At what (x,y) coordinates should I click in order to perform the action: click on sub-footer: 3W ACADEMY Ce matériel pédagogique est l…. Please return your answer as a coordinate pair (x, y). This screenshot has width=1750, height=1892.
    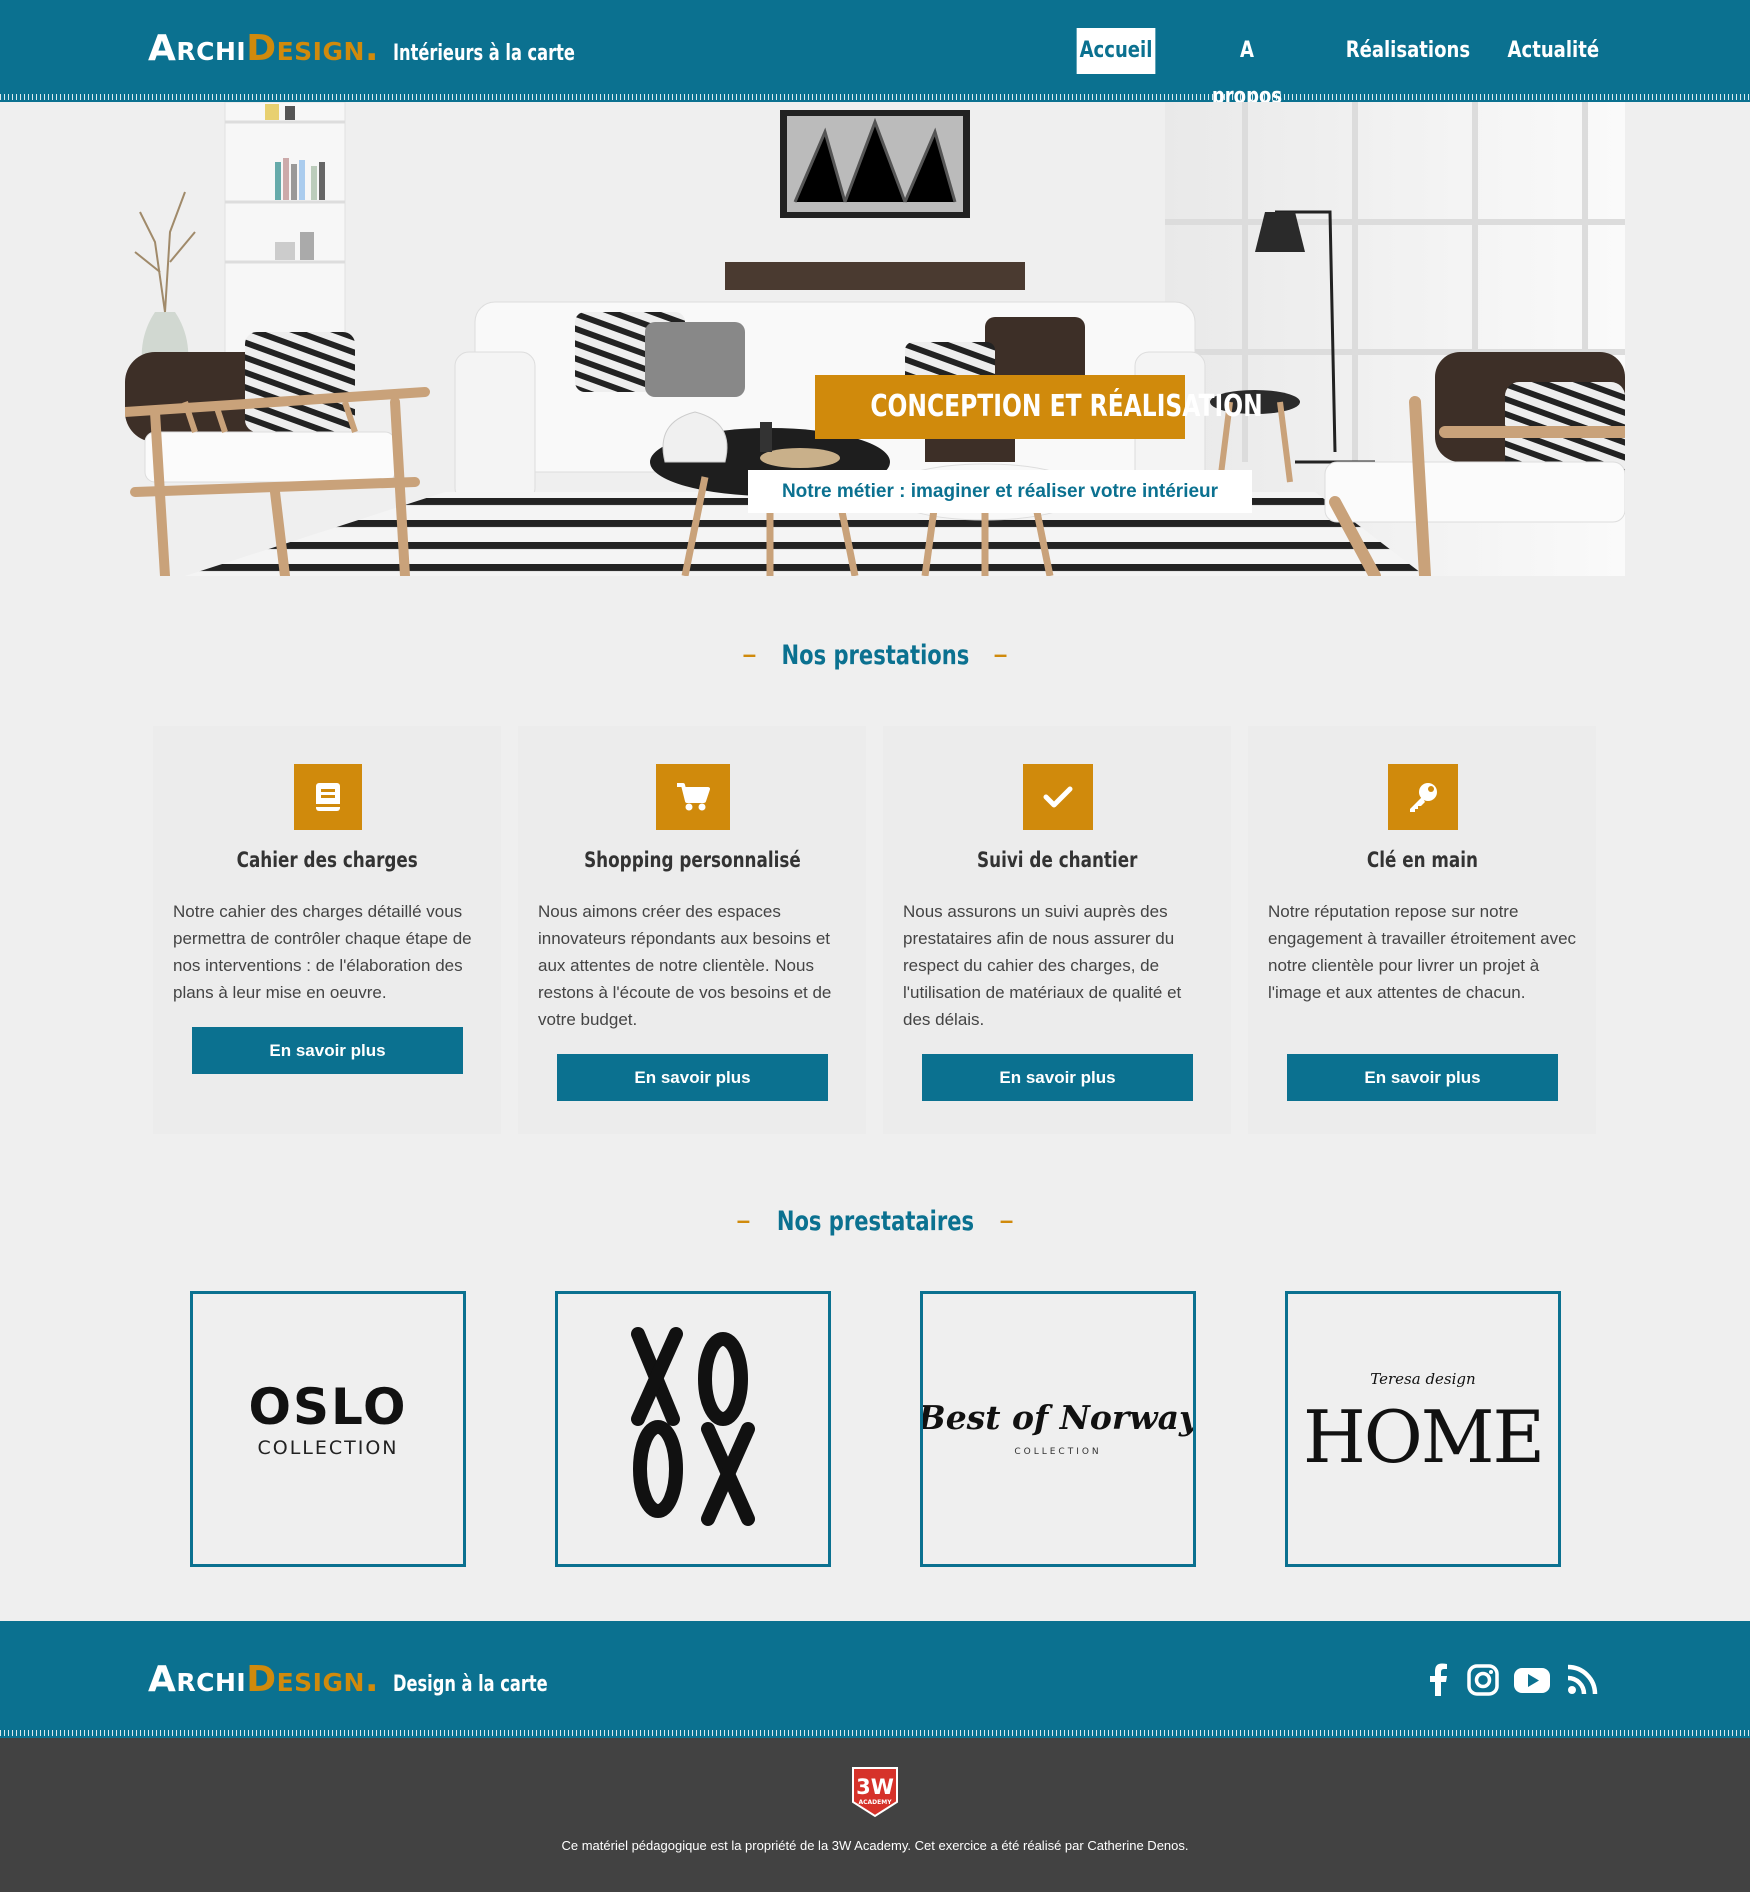
    Looking at the image, I should click on (875, 1815).